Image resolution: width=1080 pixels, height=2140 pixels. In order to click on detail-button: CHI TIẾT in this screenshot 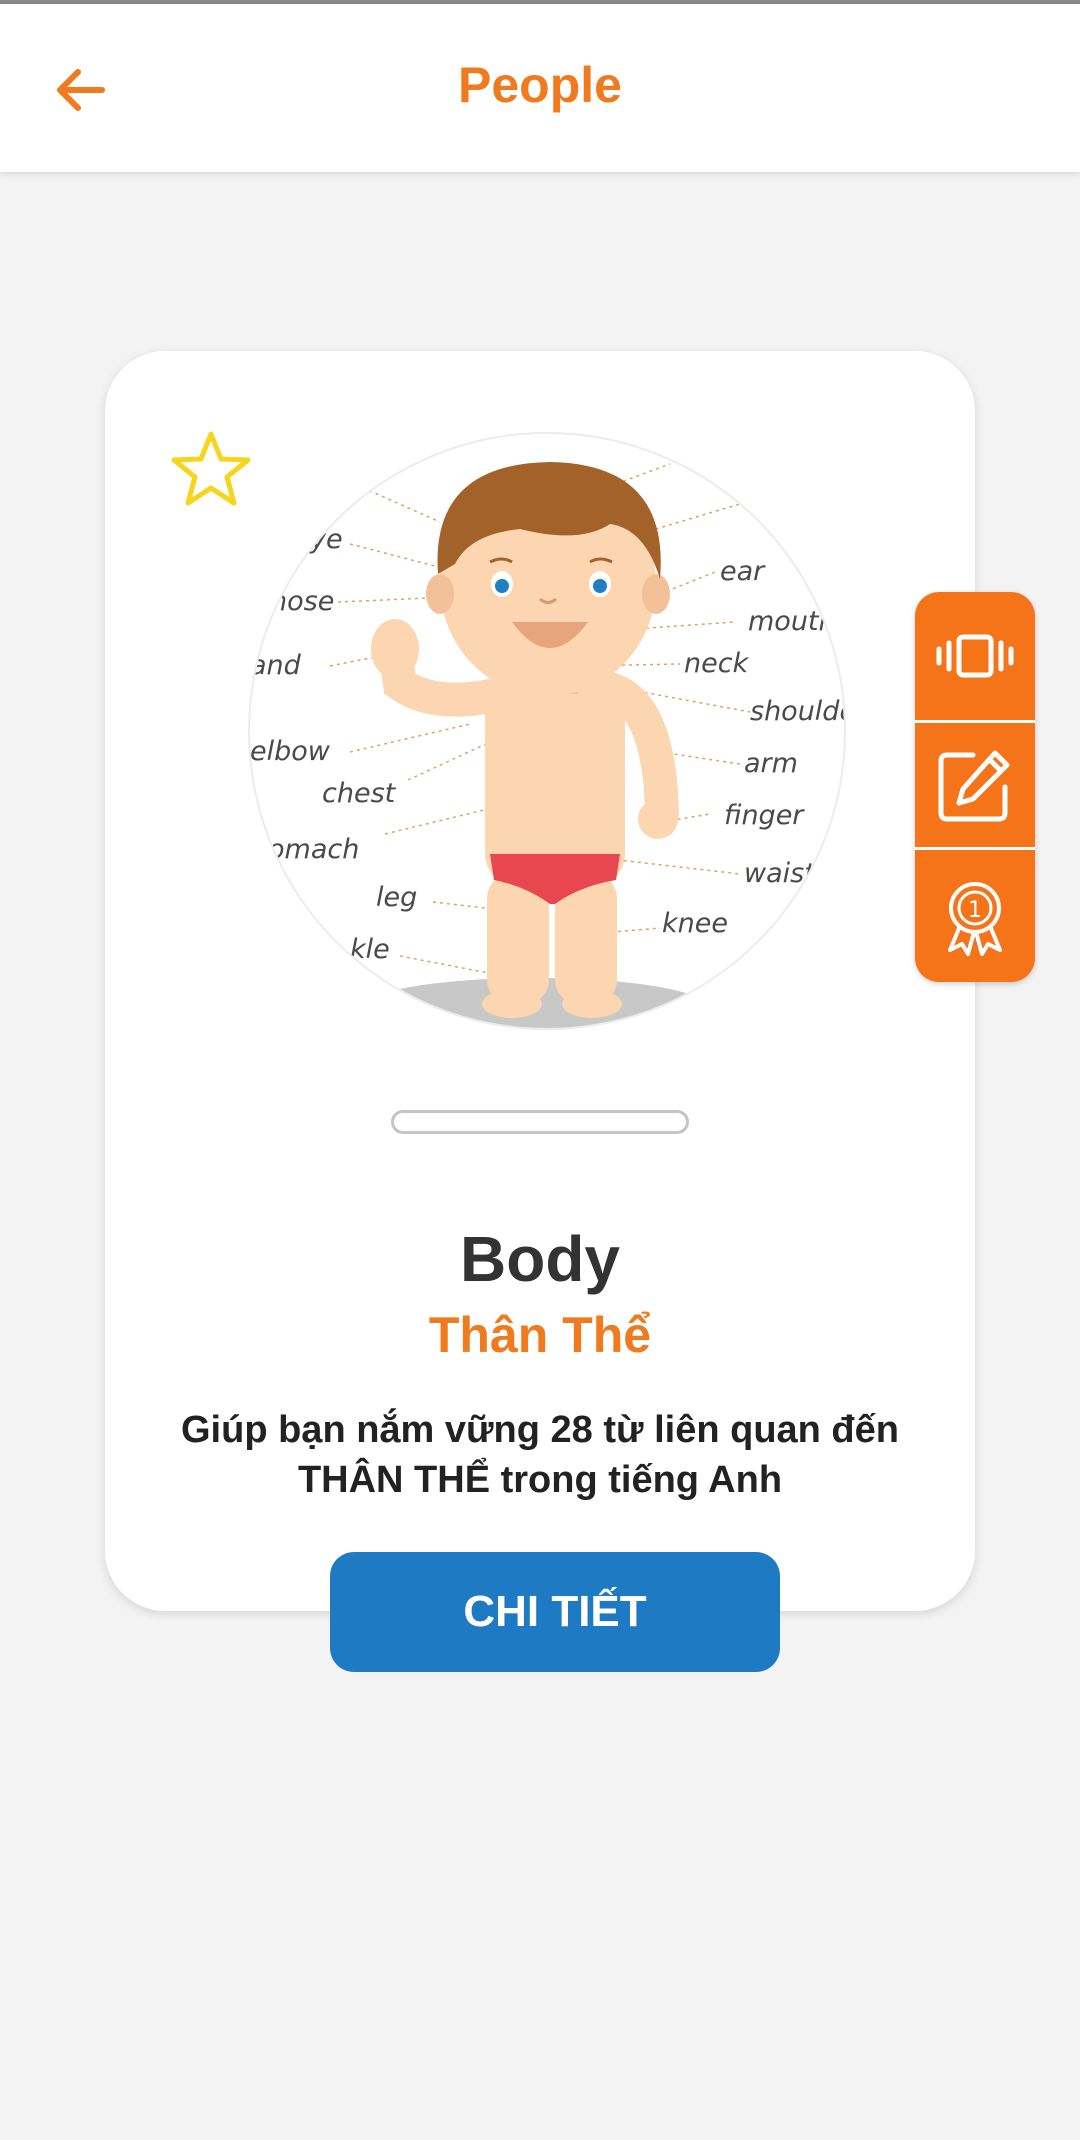, I will do `click(555, 1612)`.